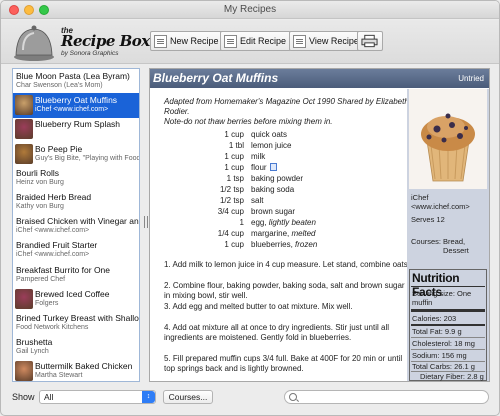 Image resolution: width=500 pixels, height=416 pixels. What do you see at coordinates (443, 366) in the screenshot?
I see `nutrition-total-carbs: Total Carbs: 26.1 g` at bounding box center [443, 366].